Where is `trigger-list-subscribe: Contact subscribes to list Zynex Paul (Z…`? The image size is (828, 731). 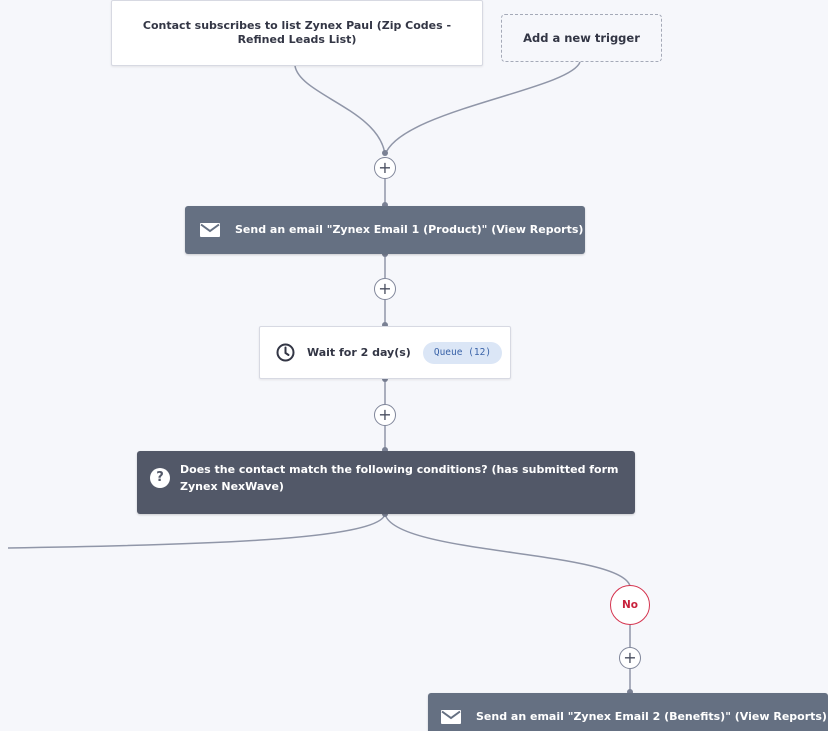
trigger-list-subscribe: Contact subscribes to list Zynex Paul (Z… is located at coordinates (297, 33).